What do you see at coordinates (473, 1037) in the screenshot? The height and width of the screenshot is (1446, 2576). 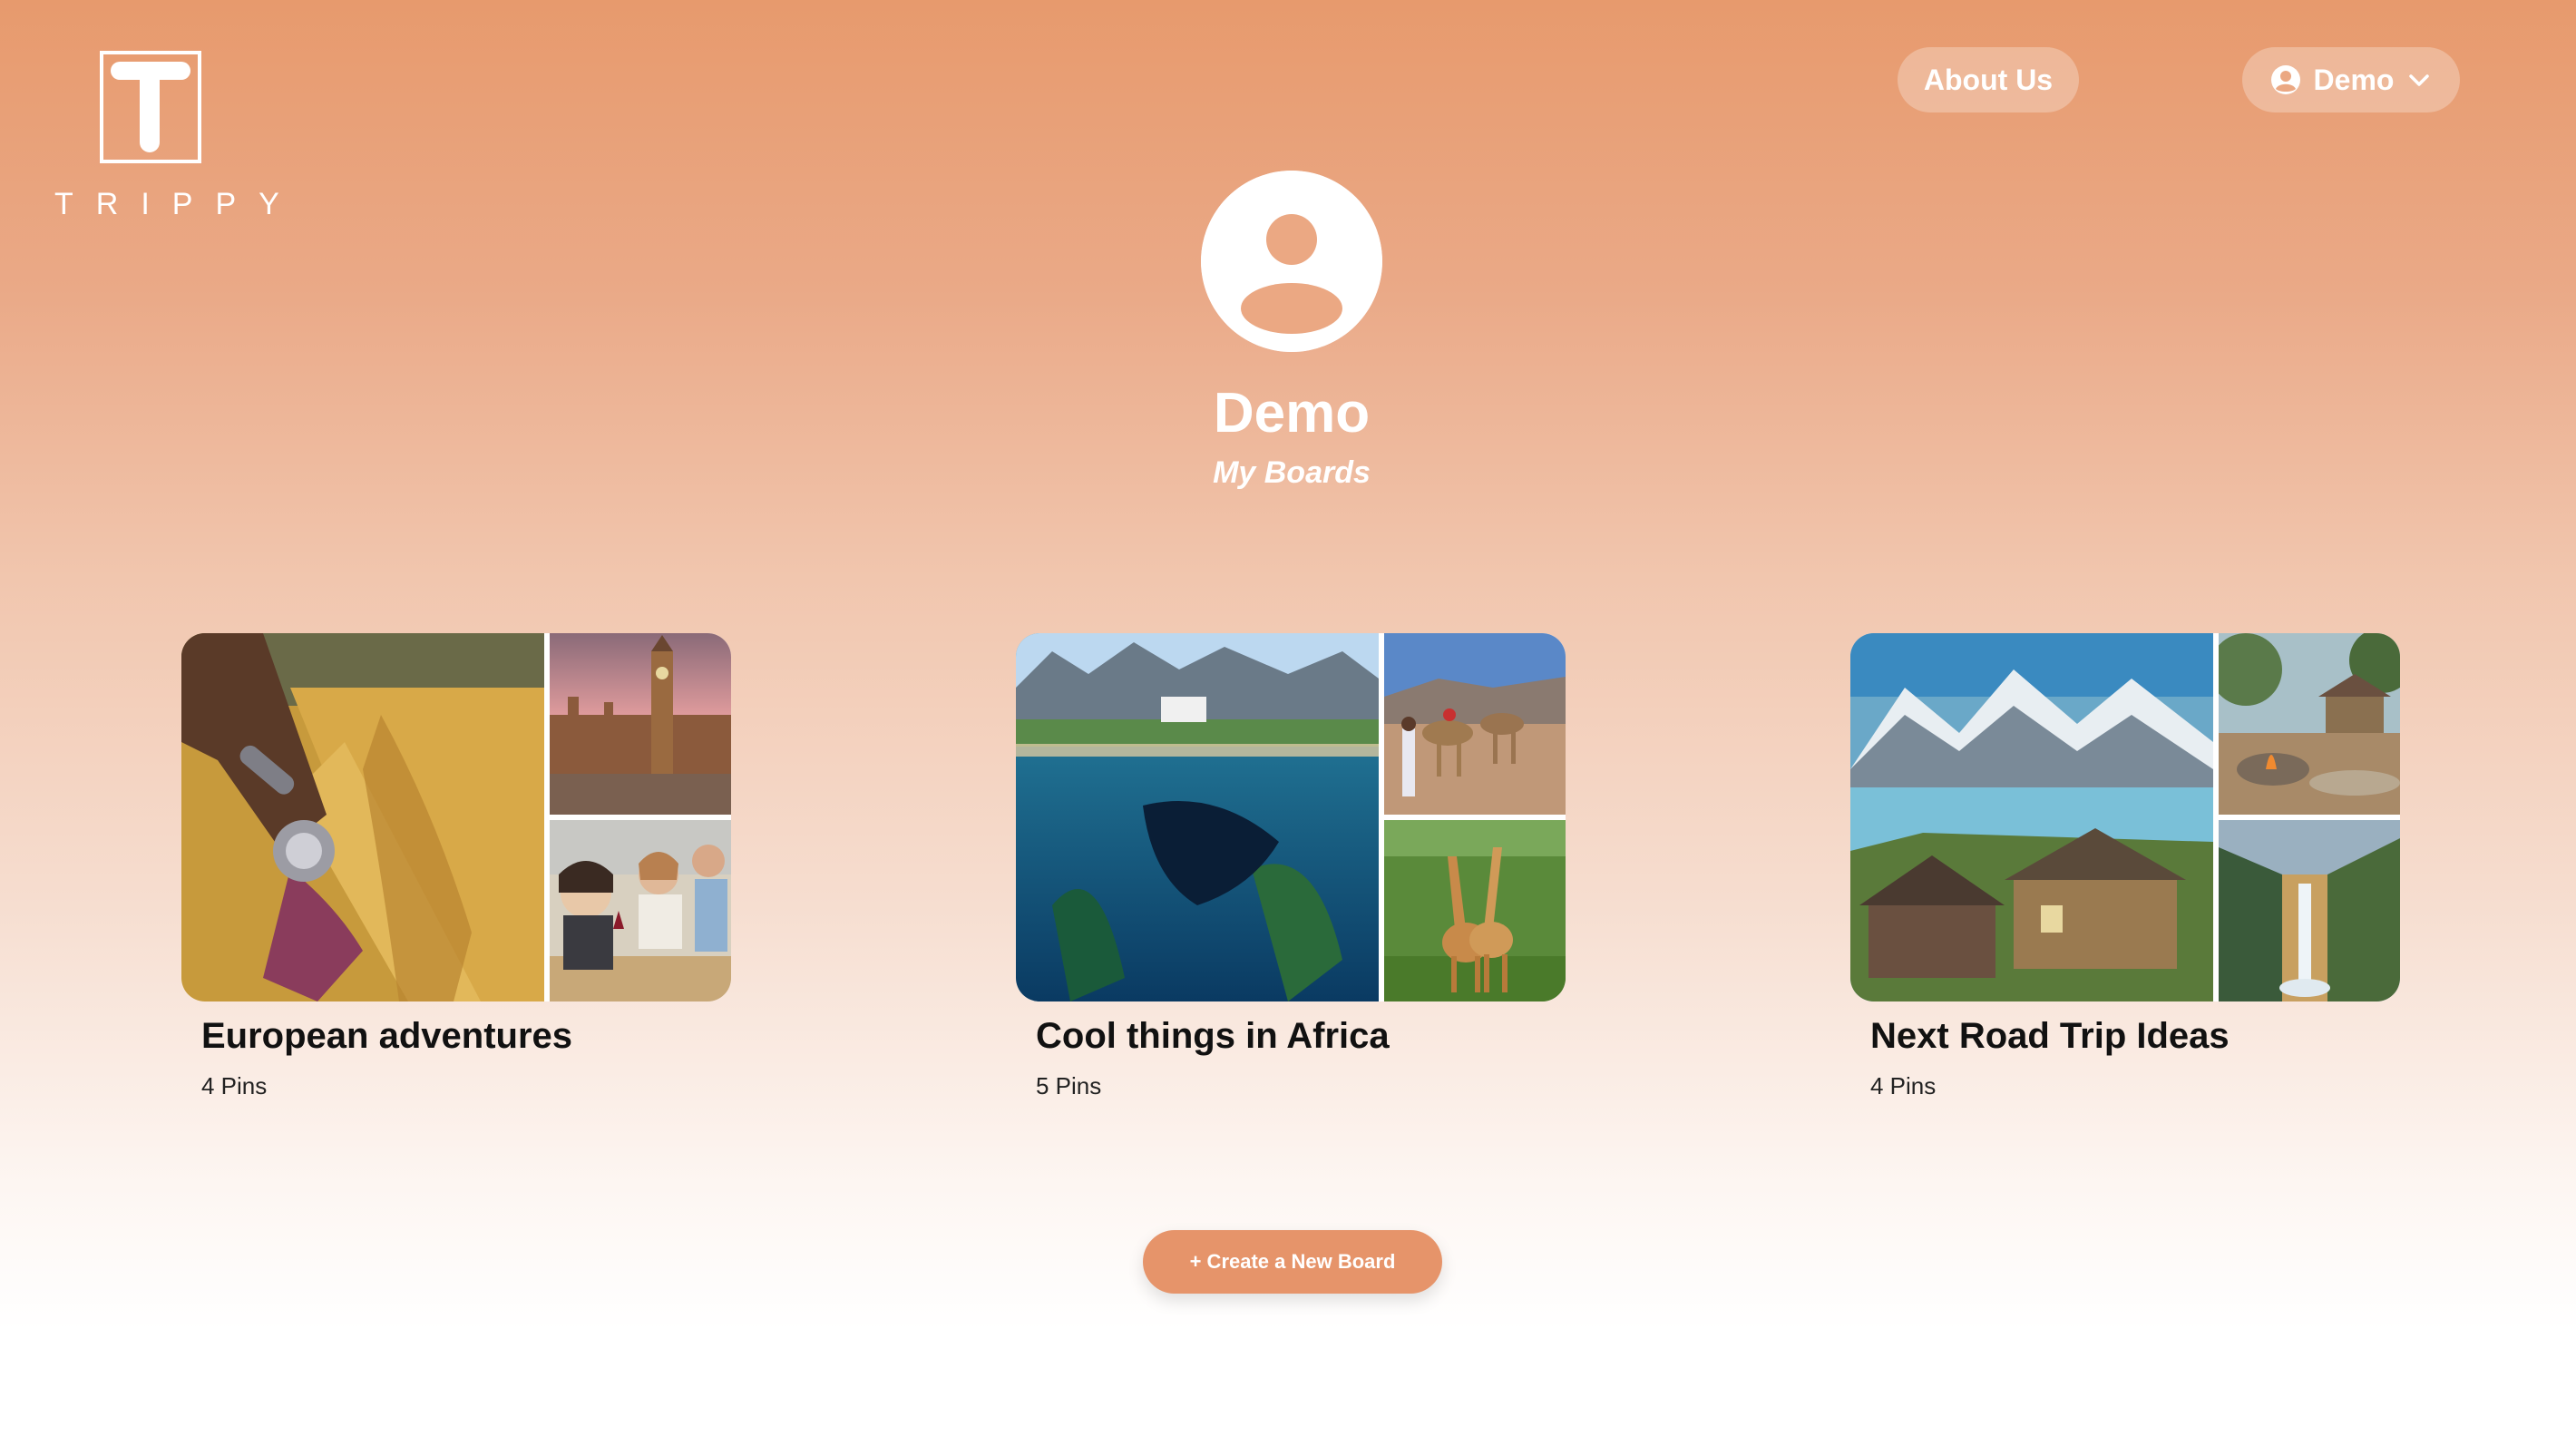 I see `board-title: European adventures` at bounding box center [473, 1037].